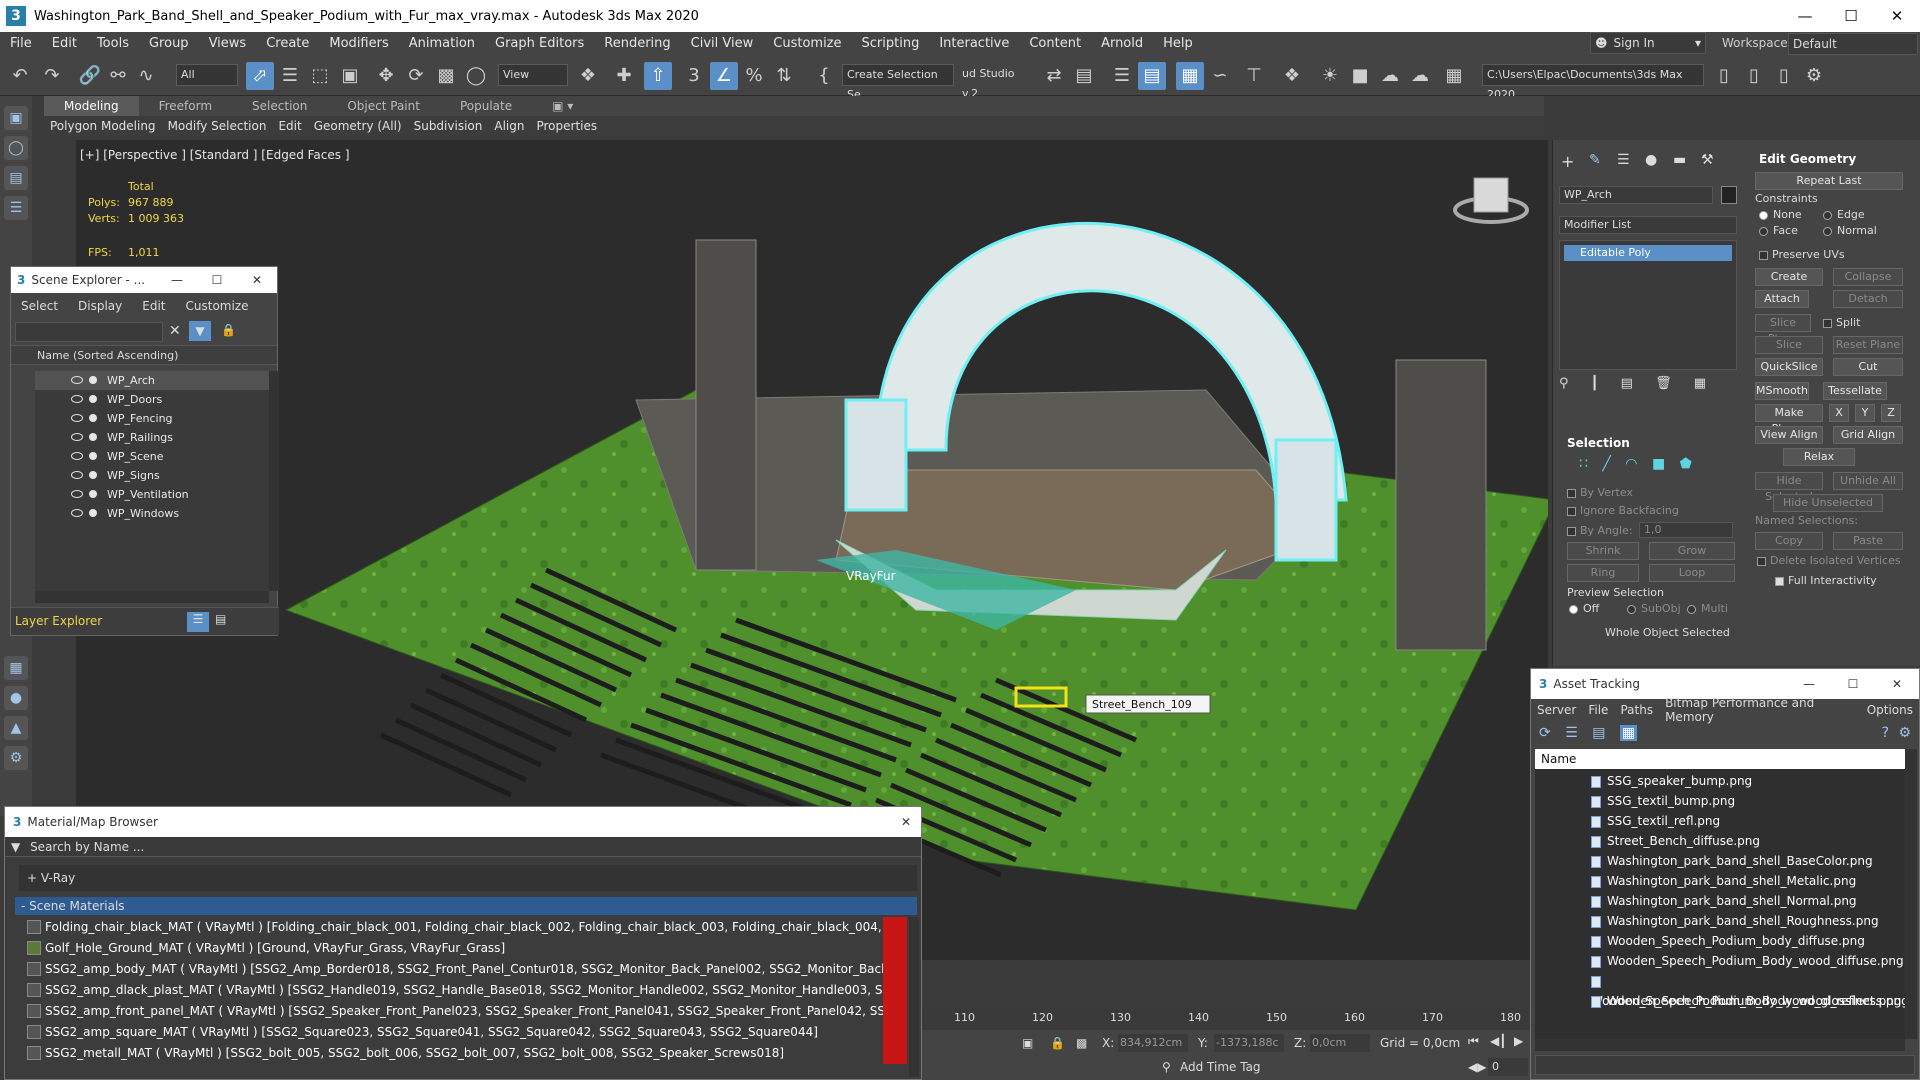 This screenshot has height=1080, width=1920. What do you see at coordinates (152, 399) in the screenshot?
I see `list-item: WP_Doors` at bounding box center [152, 399].